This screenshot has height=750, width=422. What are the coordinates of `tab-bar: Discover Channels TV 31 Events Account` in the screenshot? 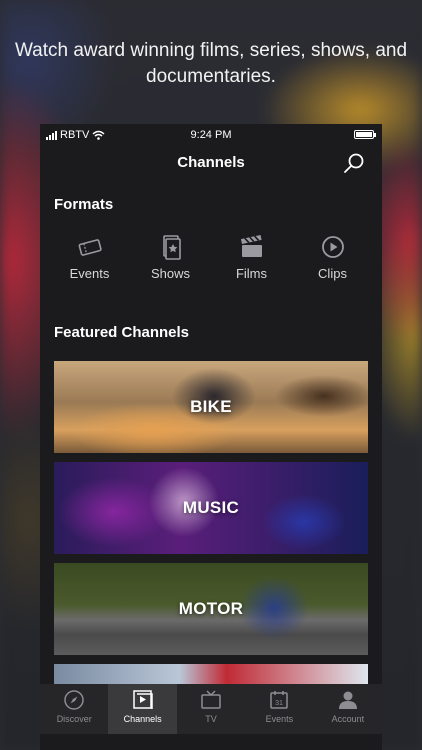 It's located at (211, 709).